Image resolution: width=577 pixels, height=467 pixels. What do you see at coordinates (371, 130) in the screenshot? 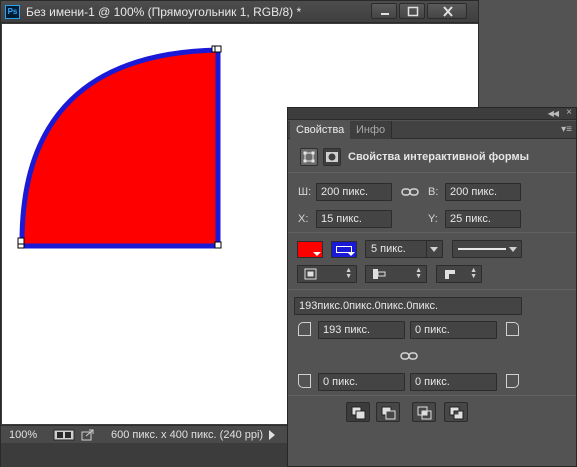
I see `tab-info: Инфо` at bounding box center [371, 130].